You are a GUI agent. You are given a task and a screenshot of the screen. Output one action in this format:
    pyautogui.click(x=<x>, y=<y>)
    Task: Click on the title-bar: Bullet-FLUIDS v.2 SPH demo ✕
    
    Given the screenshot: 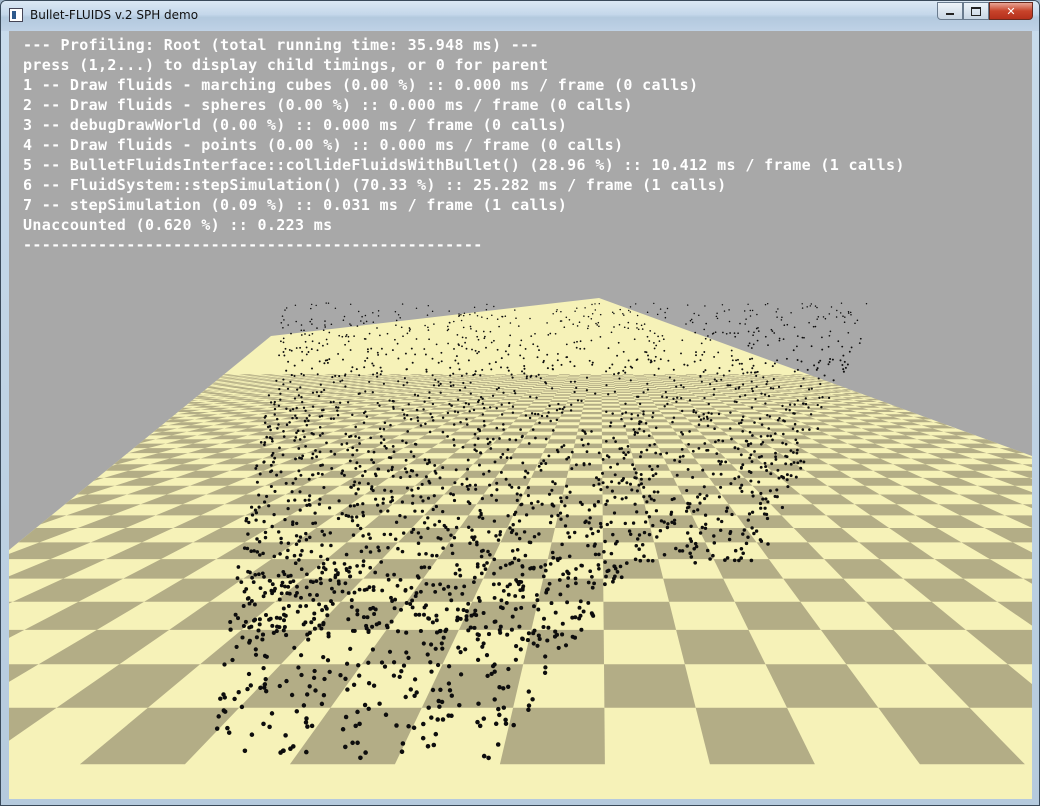 What is the action you would take?
    pyautogui.click(x=520, y=16)
    